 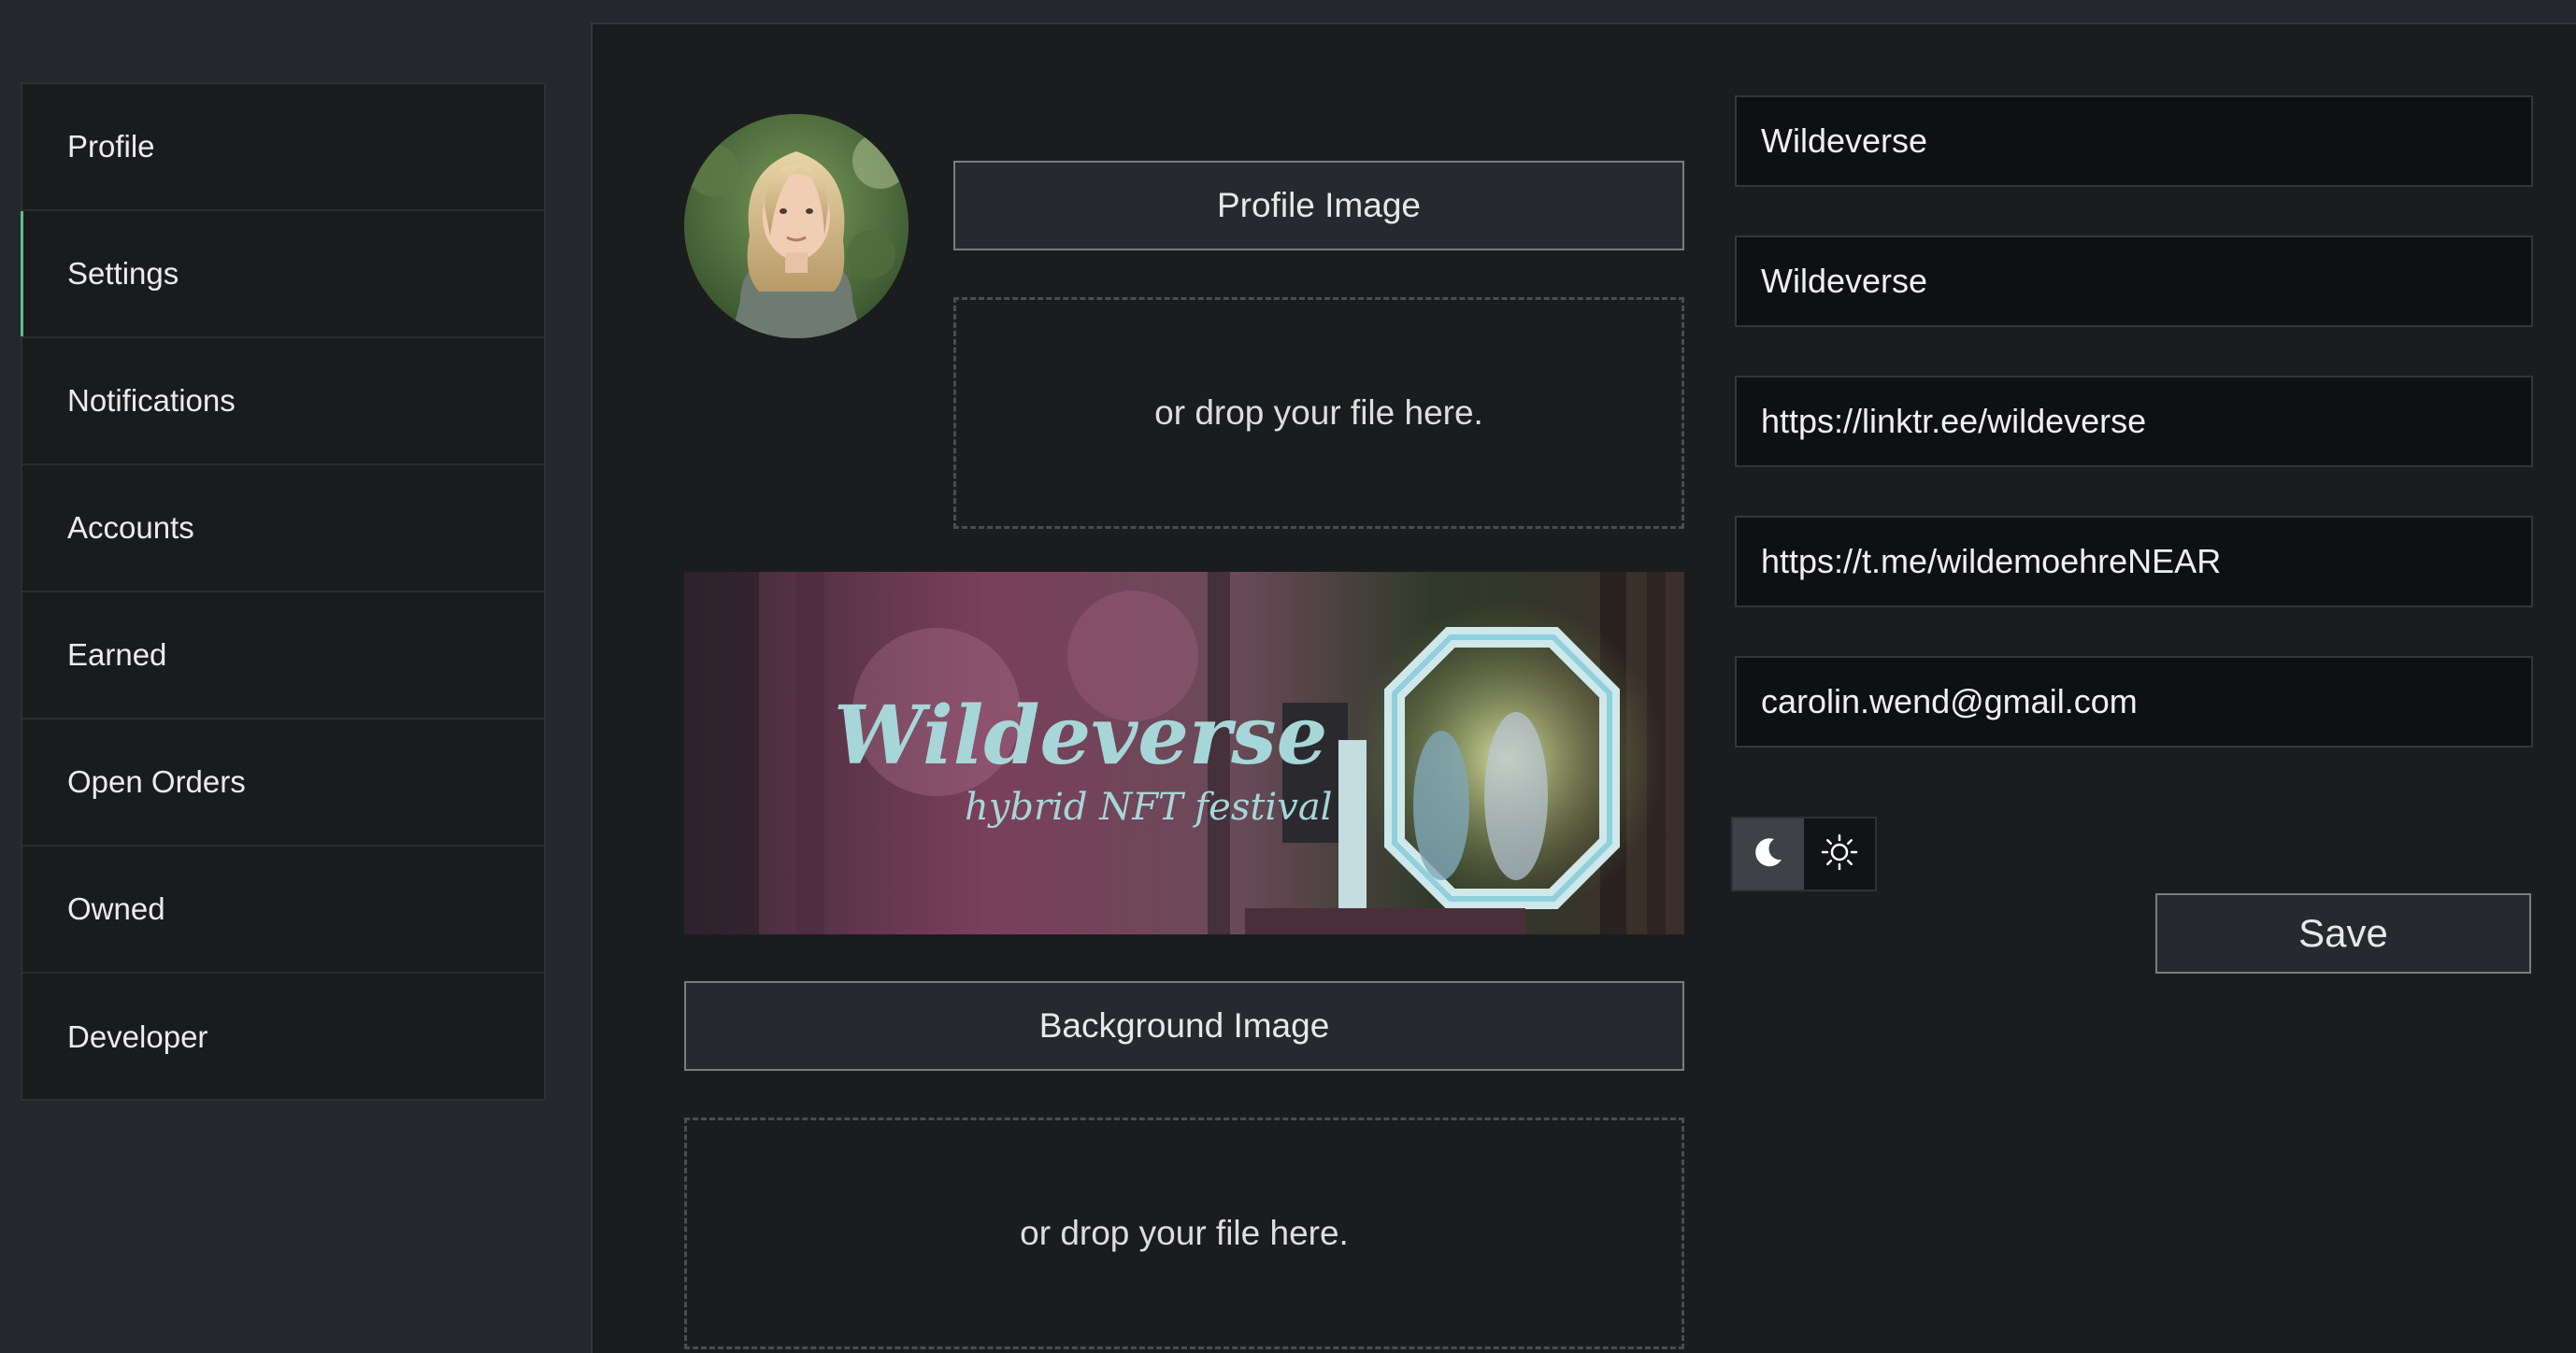 I want to click on sidebar-item-accounts: Accounts, so click(x=283, y=528).